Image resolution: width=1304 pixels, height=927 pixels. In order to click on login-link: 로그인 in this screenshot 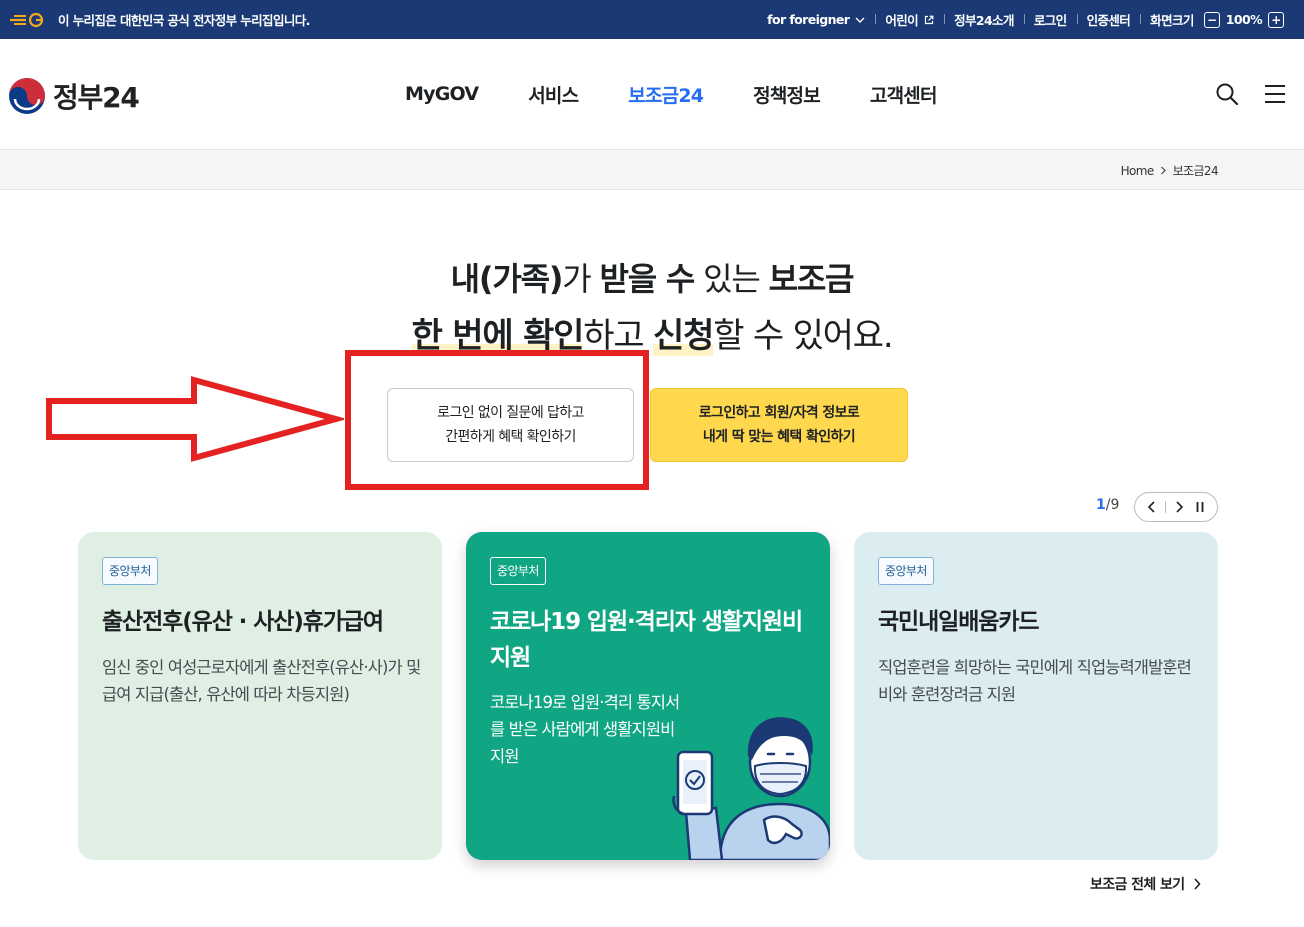, I will do `click(1050, 19)`.